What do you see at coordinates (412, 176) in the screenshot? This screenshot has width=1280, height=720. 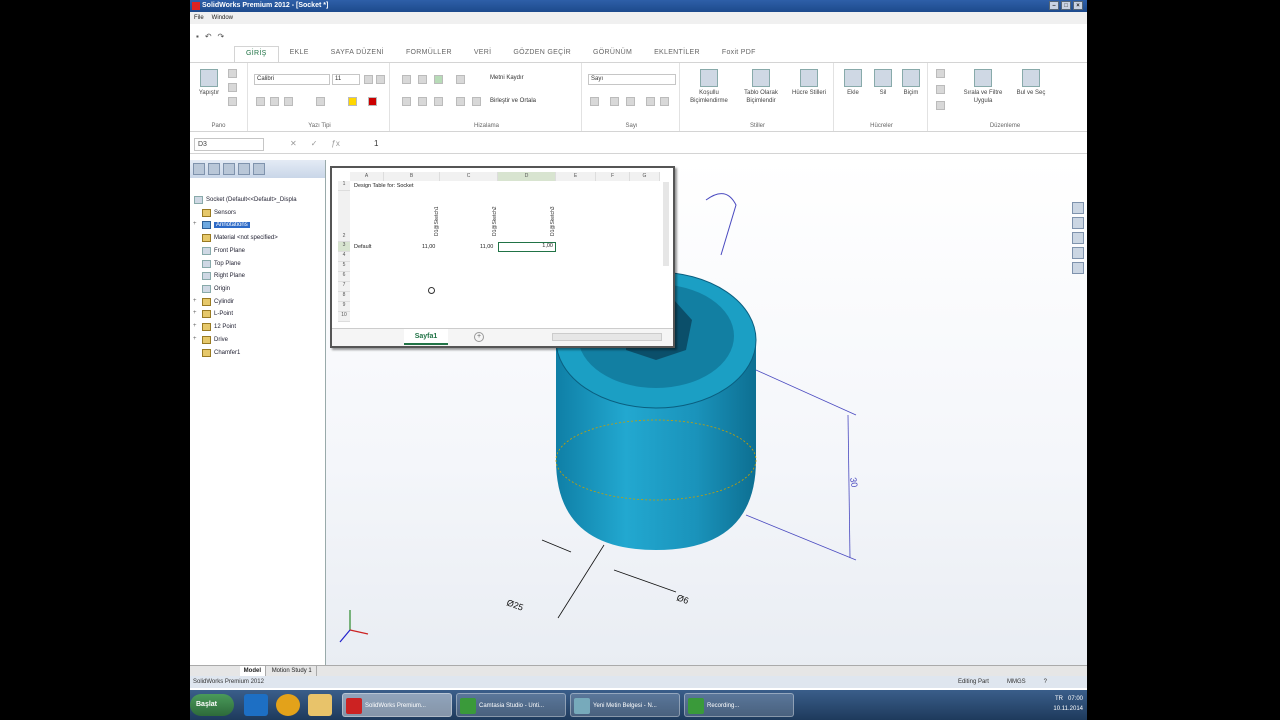 I see `column-header: B` at bounding box center [412, 176].